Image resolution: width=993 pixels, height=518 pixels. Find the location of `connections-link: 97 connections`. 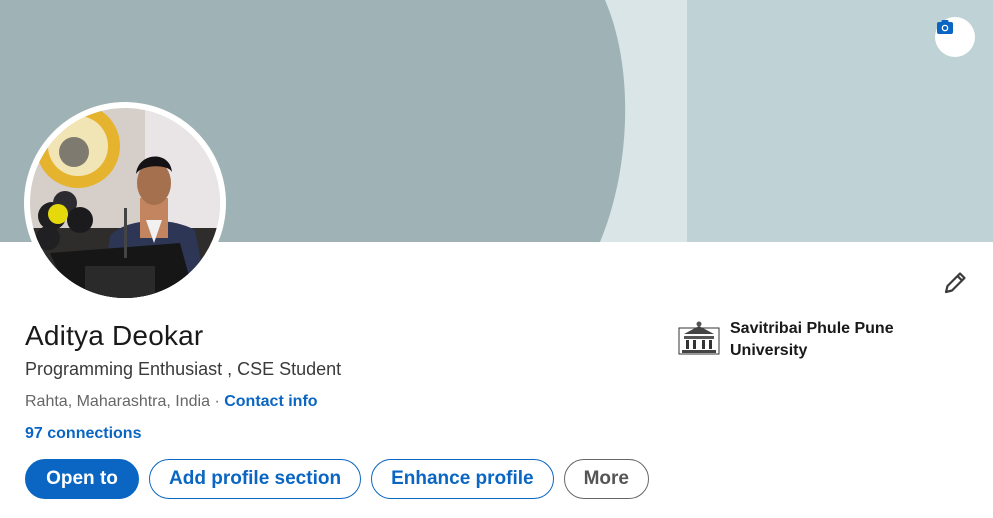

connections-link: 97 connections is located at coordinates (83, 434).